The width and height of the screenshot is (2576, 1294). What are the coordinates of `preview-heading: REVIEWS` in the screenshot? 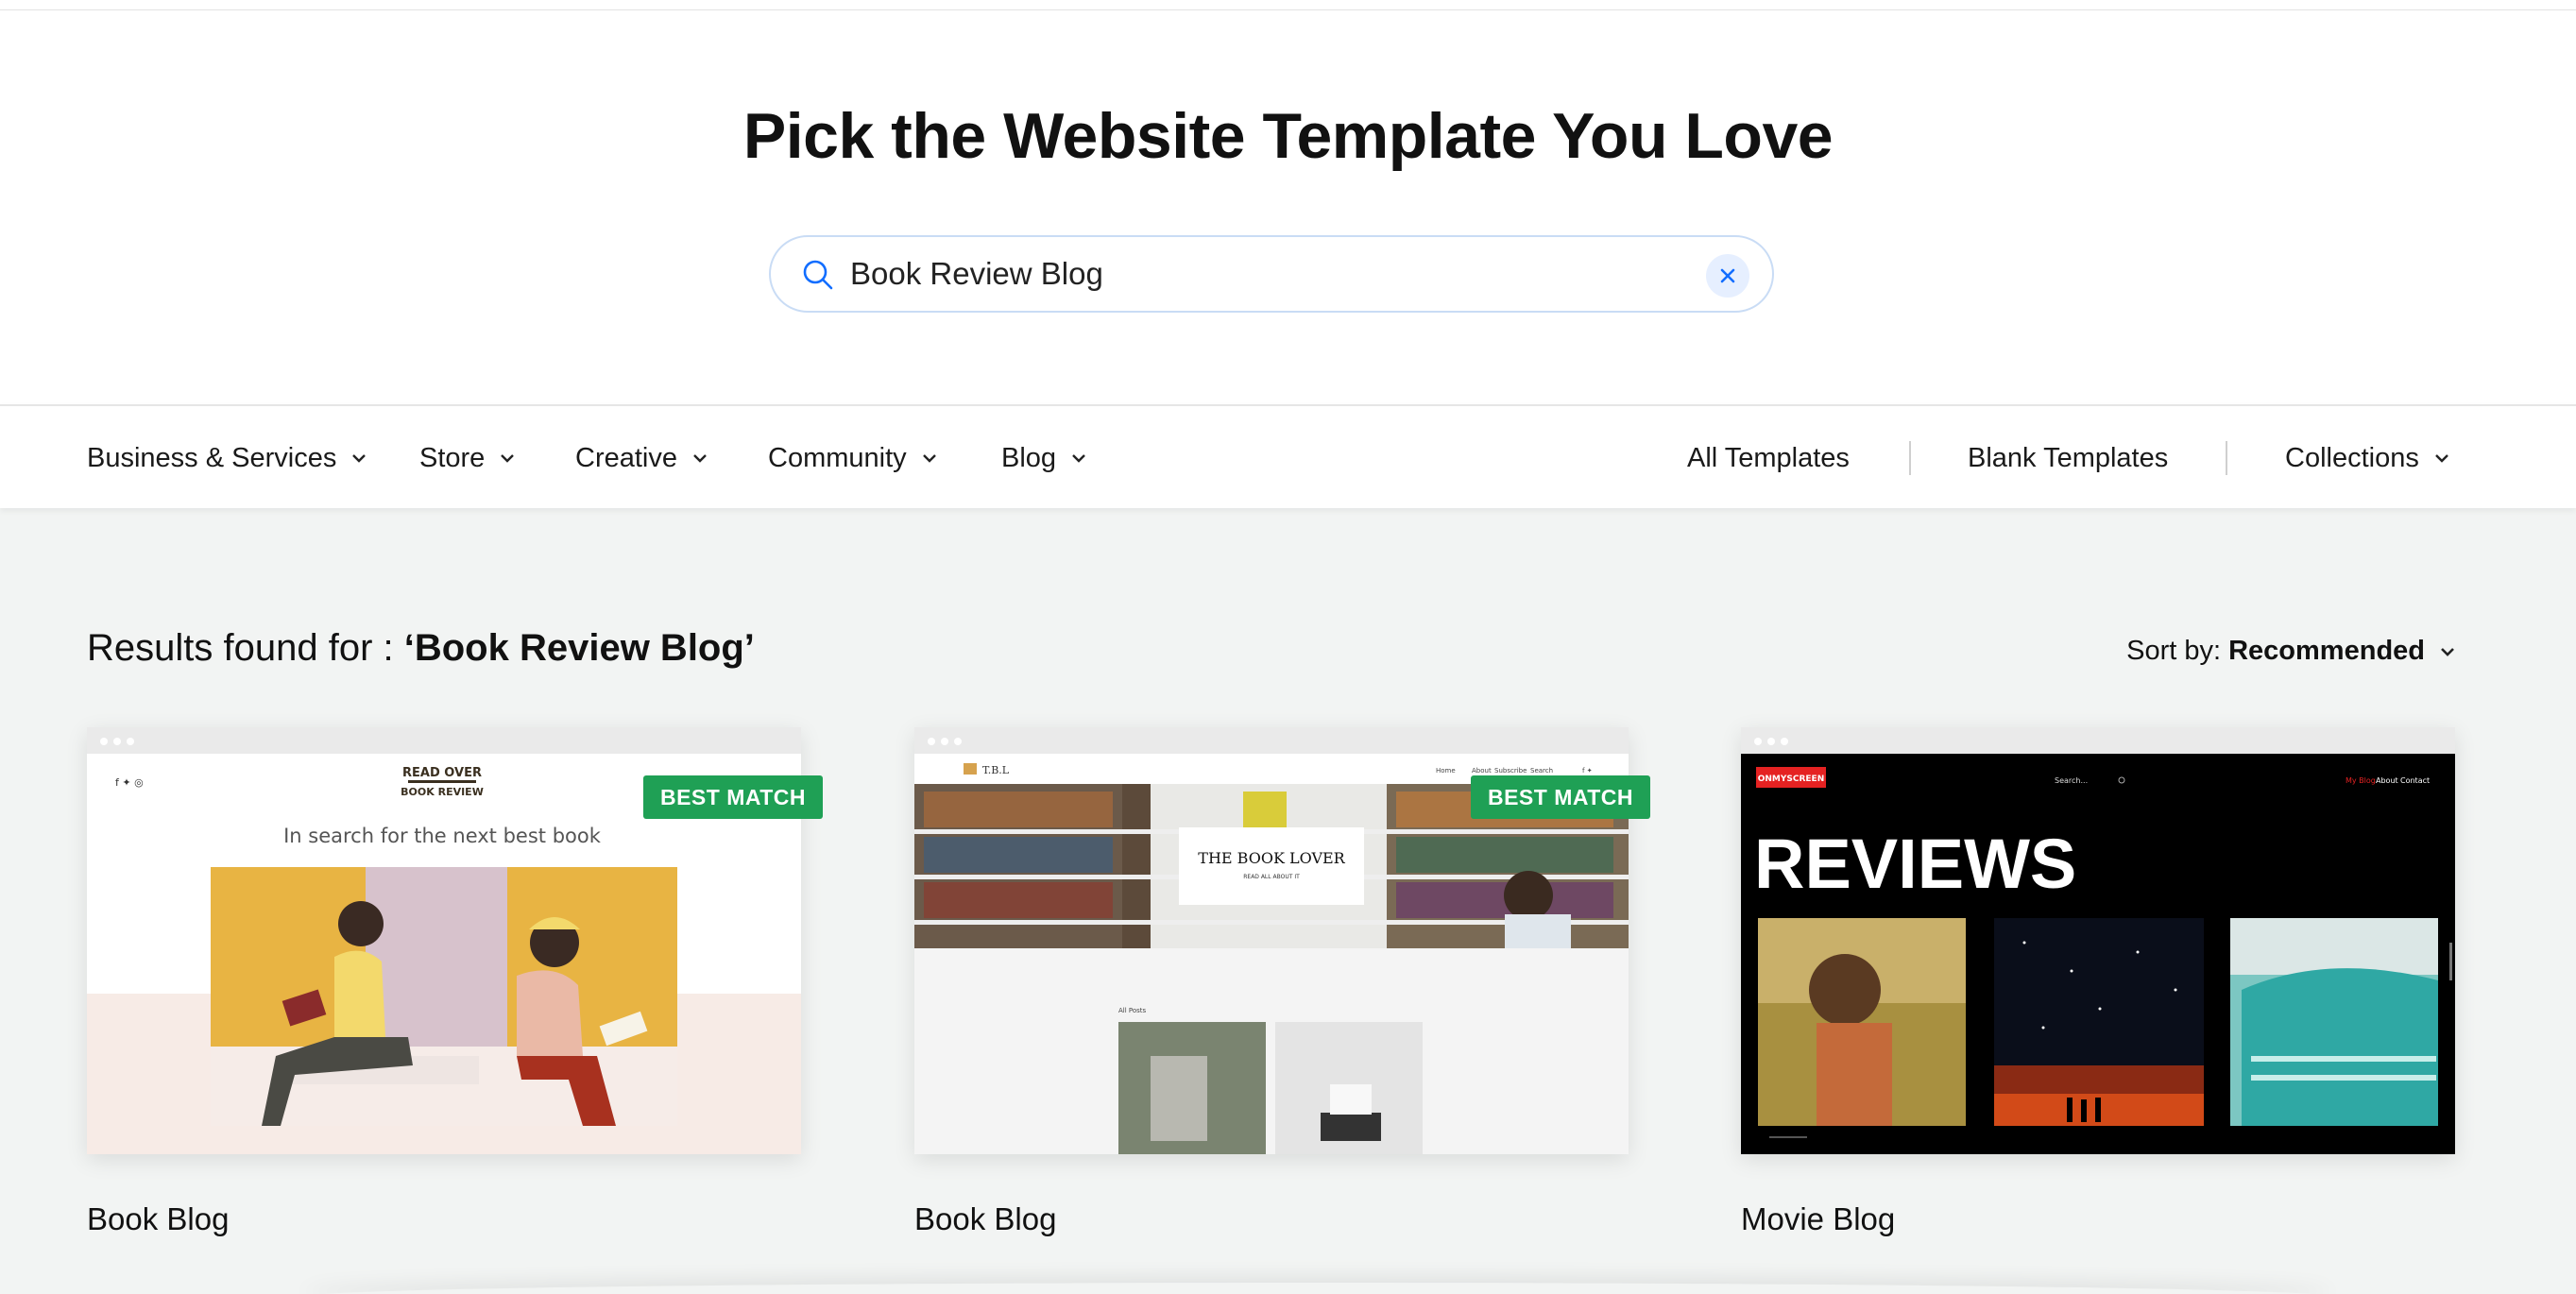 It's located at (1915, 864).